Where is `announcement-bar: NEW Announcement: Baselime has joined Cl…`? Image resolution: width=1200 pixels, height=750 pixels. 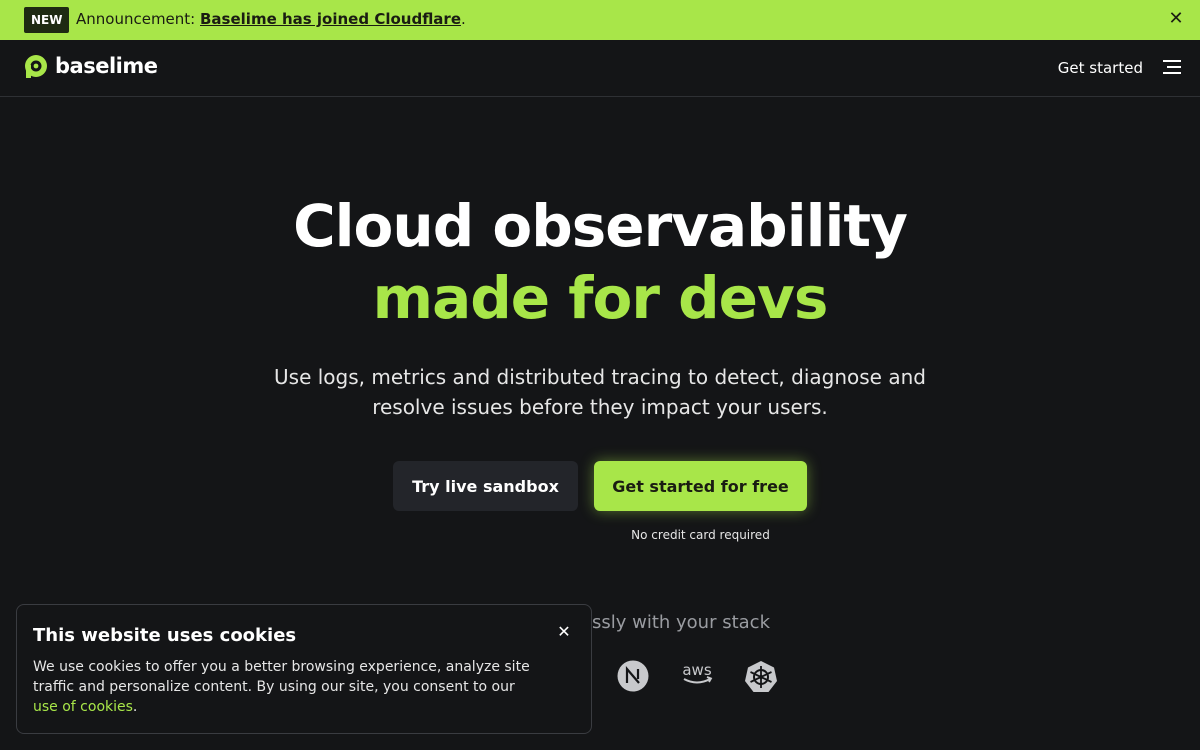 announcement-bar: NEW Announcement: Baselime has joined Cl… is located at coordinates (600, 20).